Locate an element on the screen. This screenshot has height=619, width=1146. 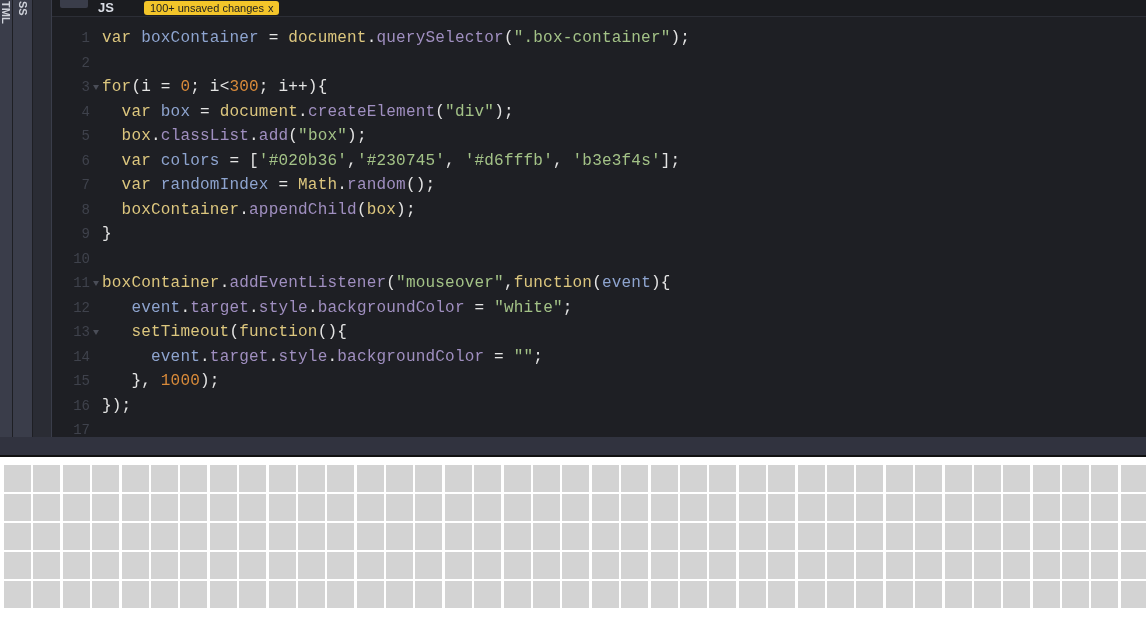
unsaved-changes-badge: 100+ unsaved changes x is located at coordinates (211, 8).